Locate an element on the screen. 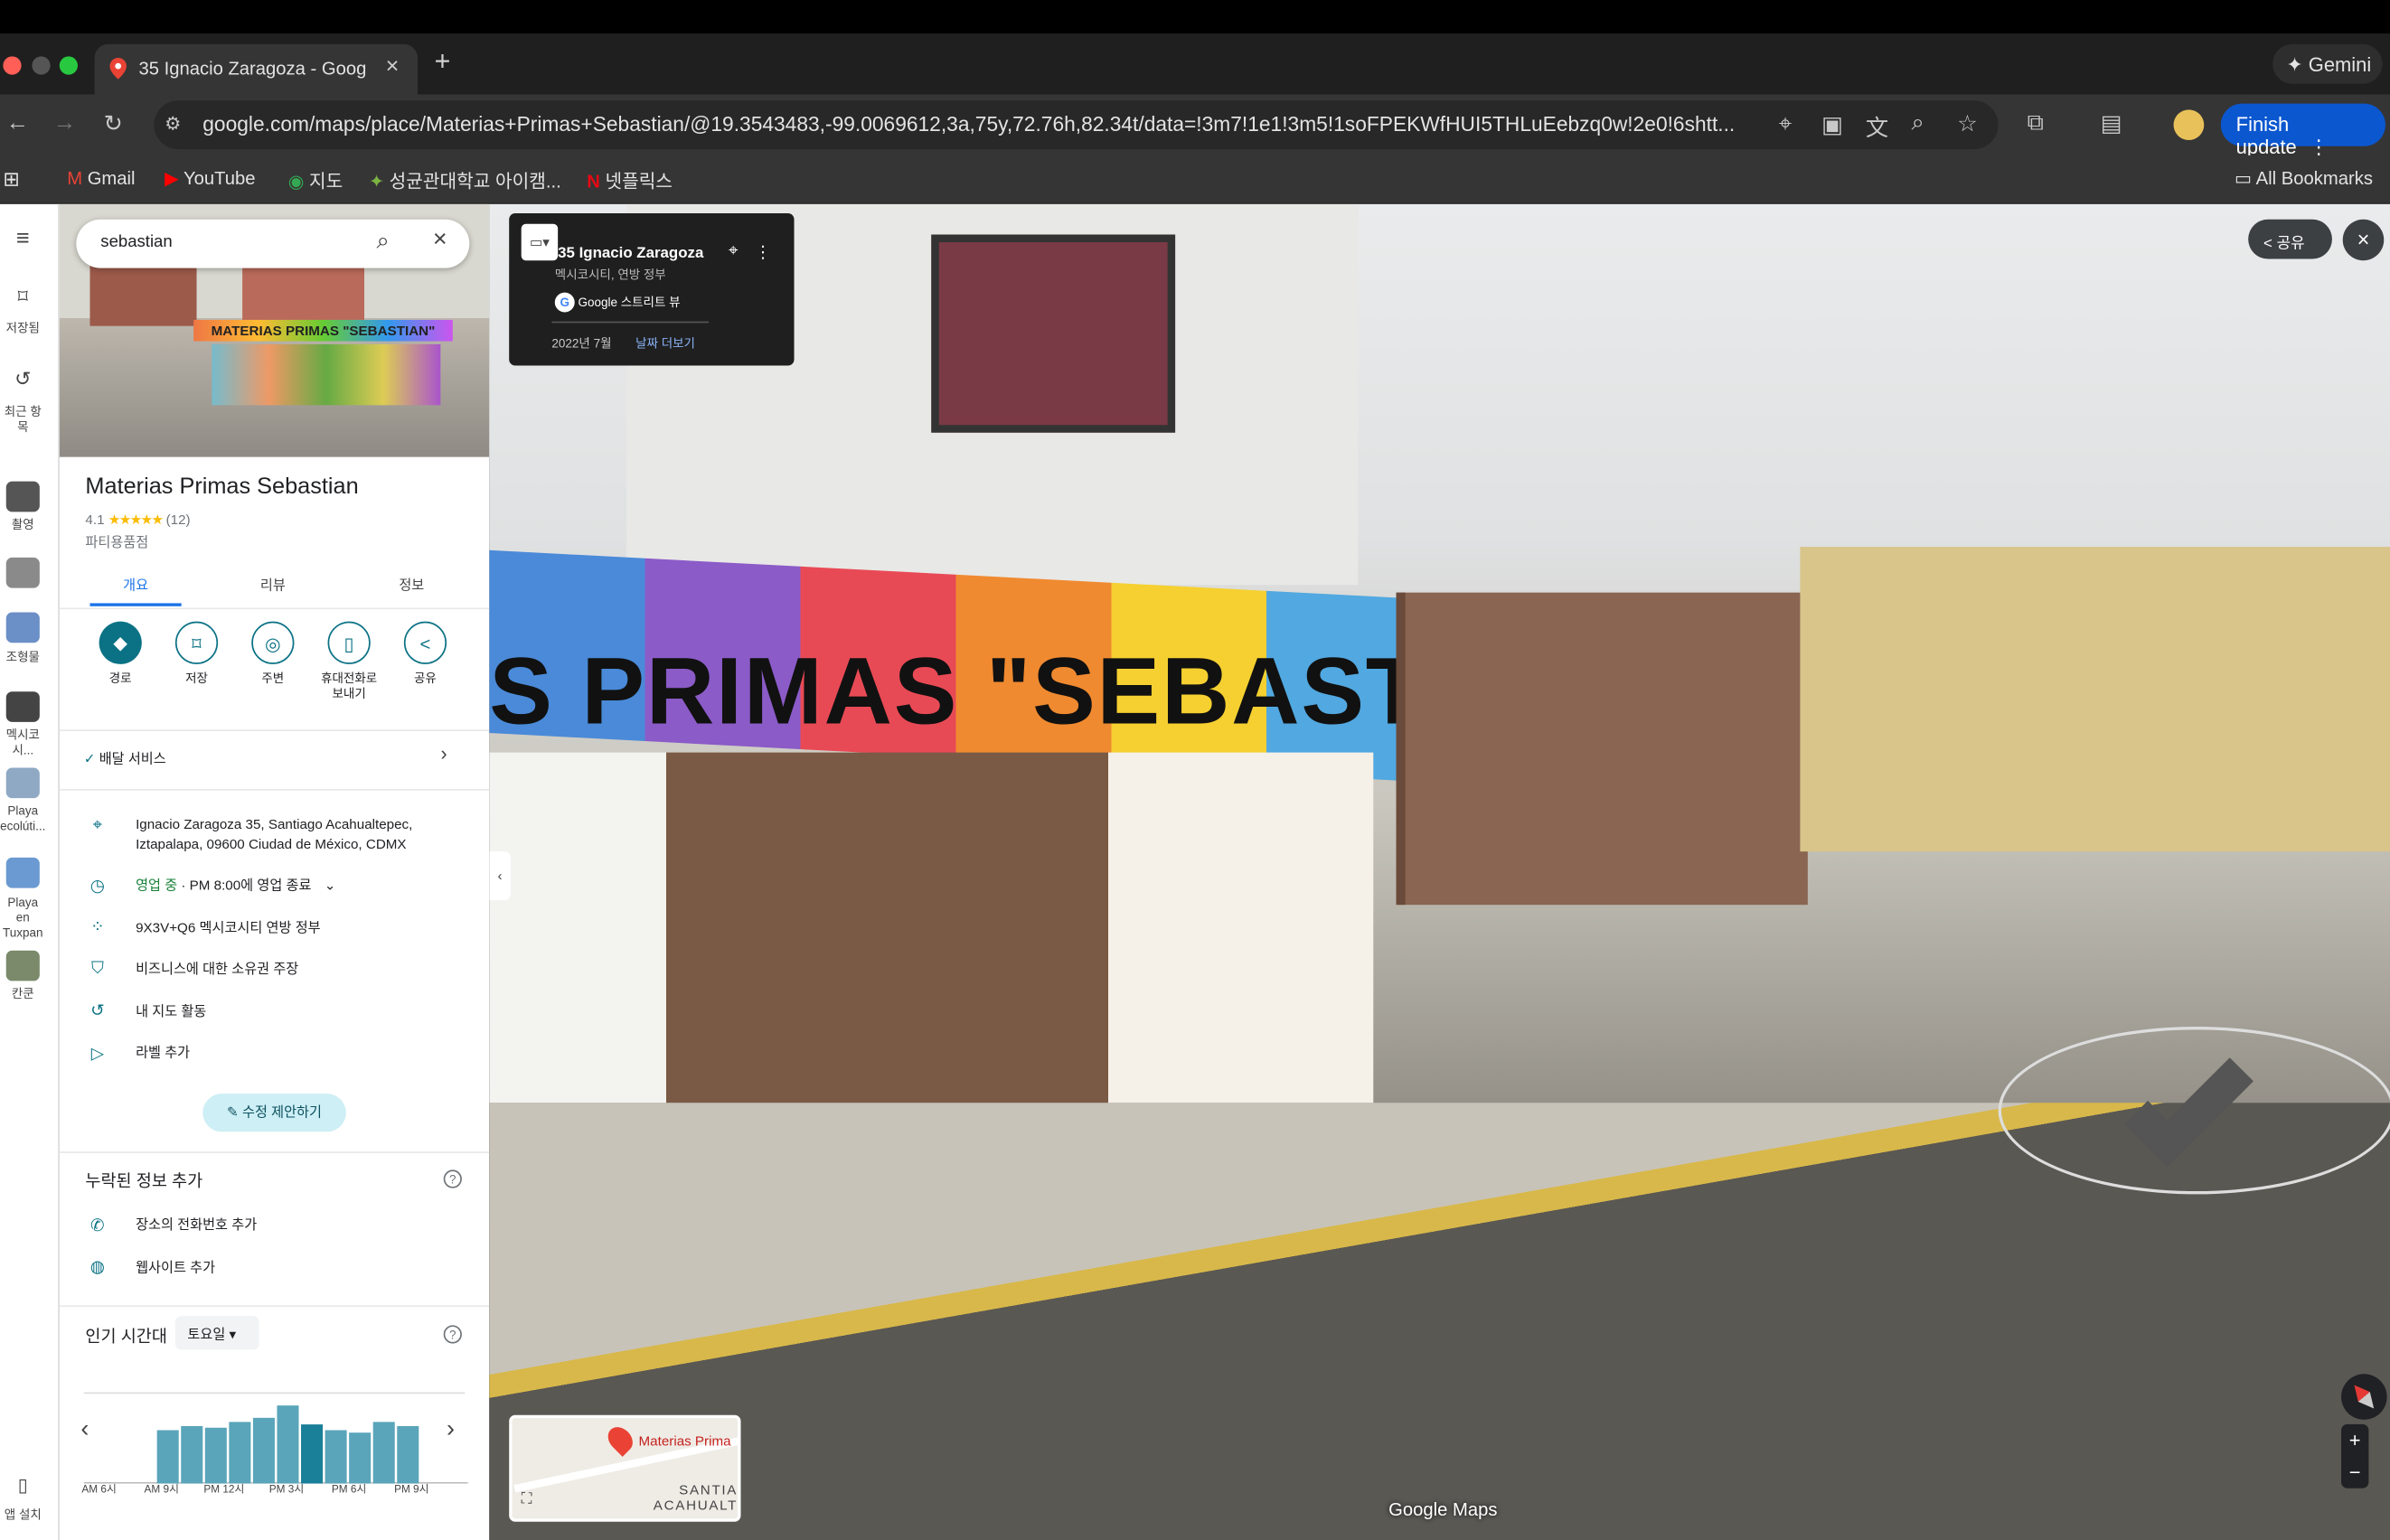 The image size is (2390, 1540). saved-icon: ⌑ is located at coordinates (23, 296).